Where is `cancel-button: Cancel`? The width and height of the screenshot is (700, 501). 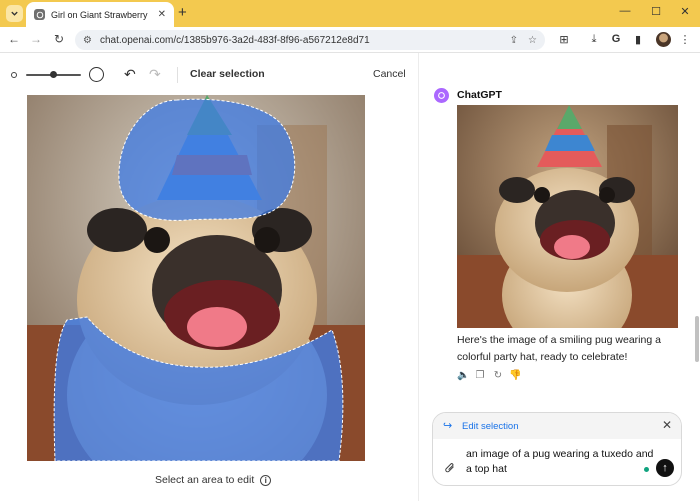 cancel-button: Cancel is located at coordinates (389, 74).